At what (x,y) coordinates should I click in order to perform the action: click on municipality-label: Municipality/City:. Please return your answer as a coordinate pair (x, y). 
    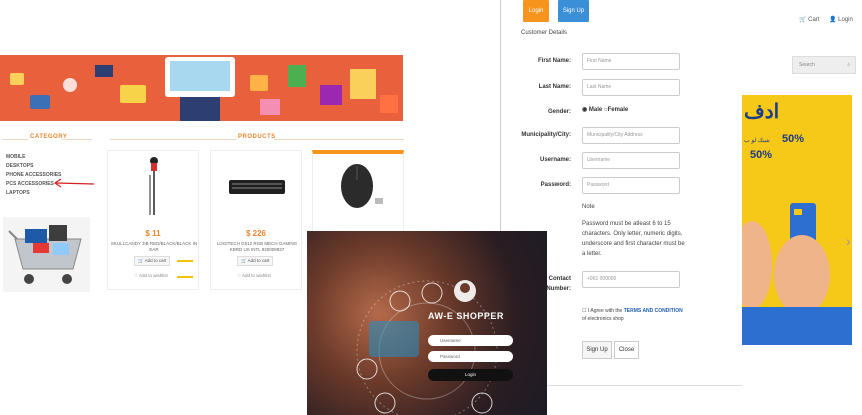
    Looking at the image, I should click on (546, 135).